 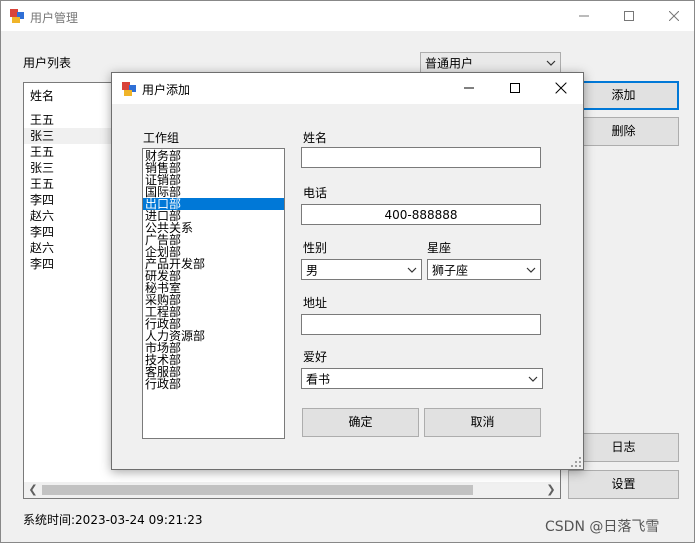 I want to click on dialog-title: 用户添加, so click(x=166, y=90).